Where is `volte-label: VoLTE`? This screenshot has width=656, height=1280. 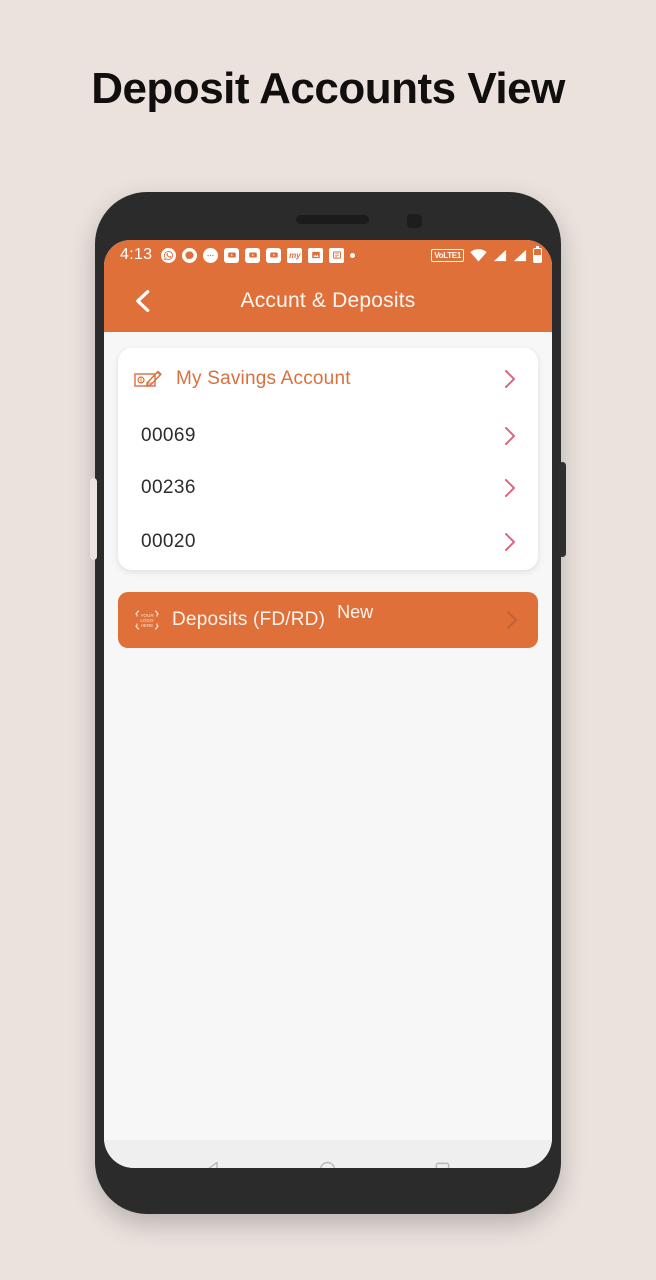 volte-label: VoLTE is located at coordinates (445, 255).